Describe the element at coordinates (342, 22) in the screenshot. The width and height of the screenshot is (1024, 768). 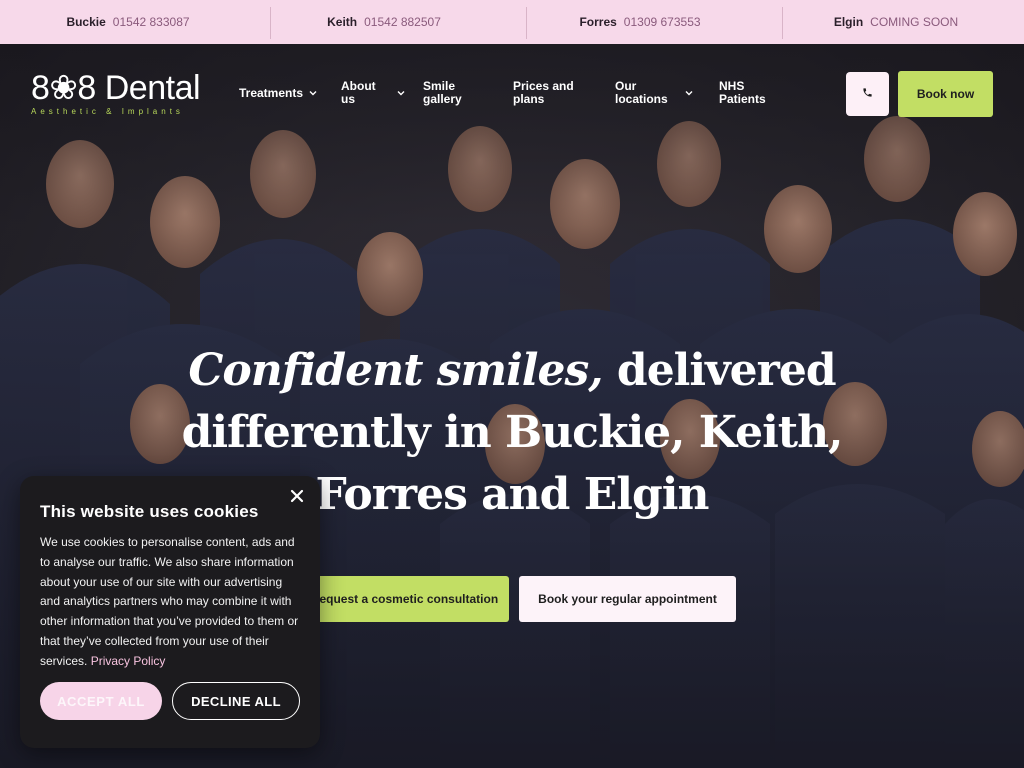
I see `location-town: Keith` at that location.